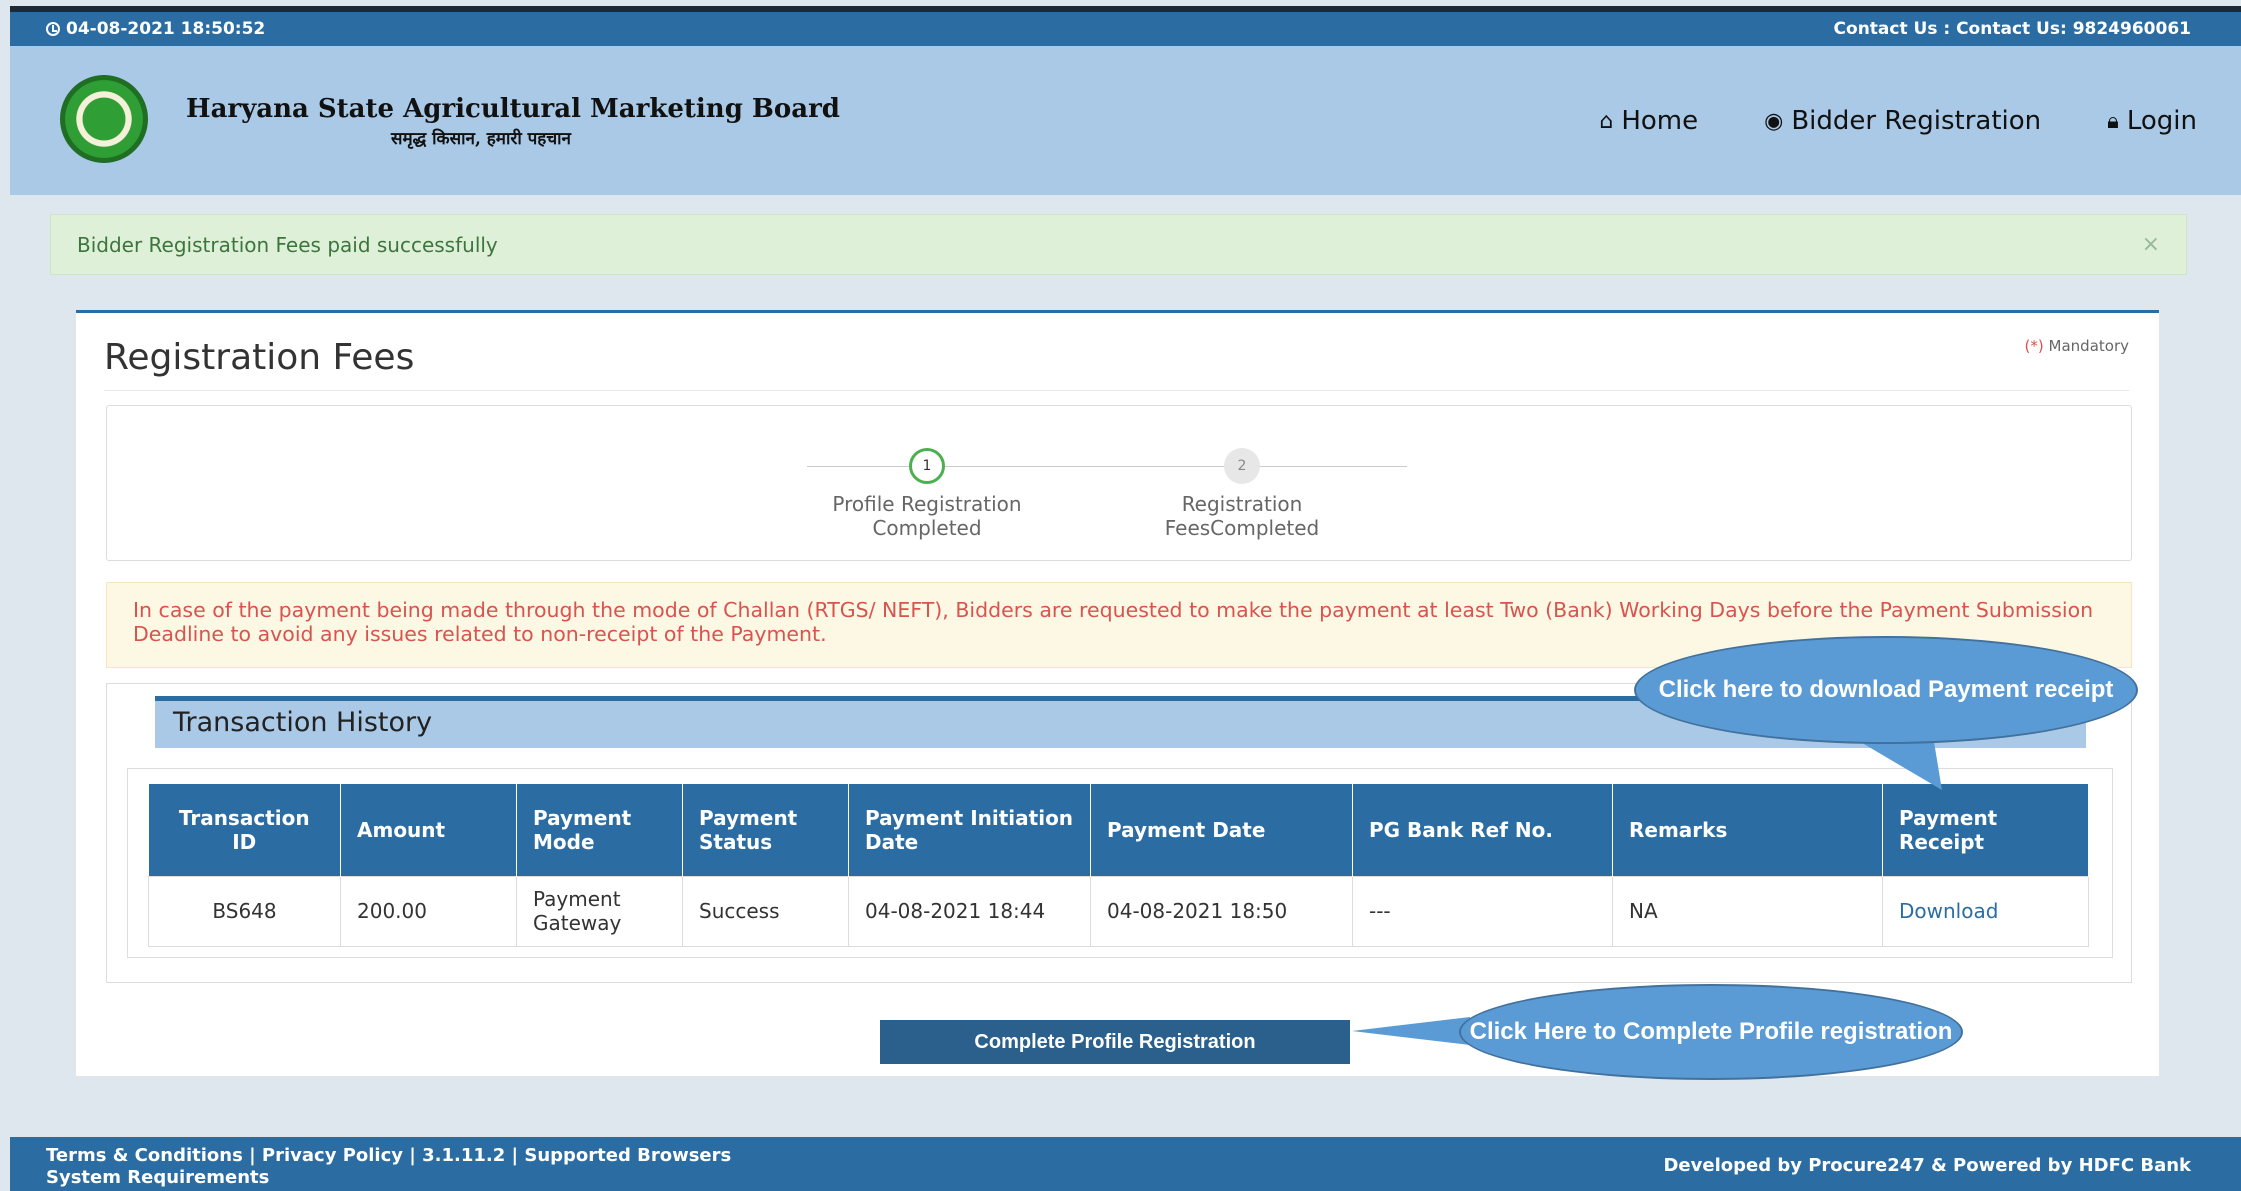 This screenshot has width=2241, height=1191. What do you see at coordinates (144, 1155) in the screenshot?
I see `terms-link: Terms & Conditions` at bounding box center [144, 1155].